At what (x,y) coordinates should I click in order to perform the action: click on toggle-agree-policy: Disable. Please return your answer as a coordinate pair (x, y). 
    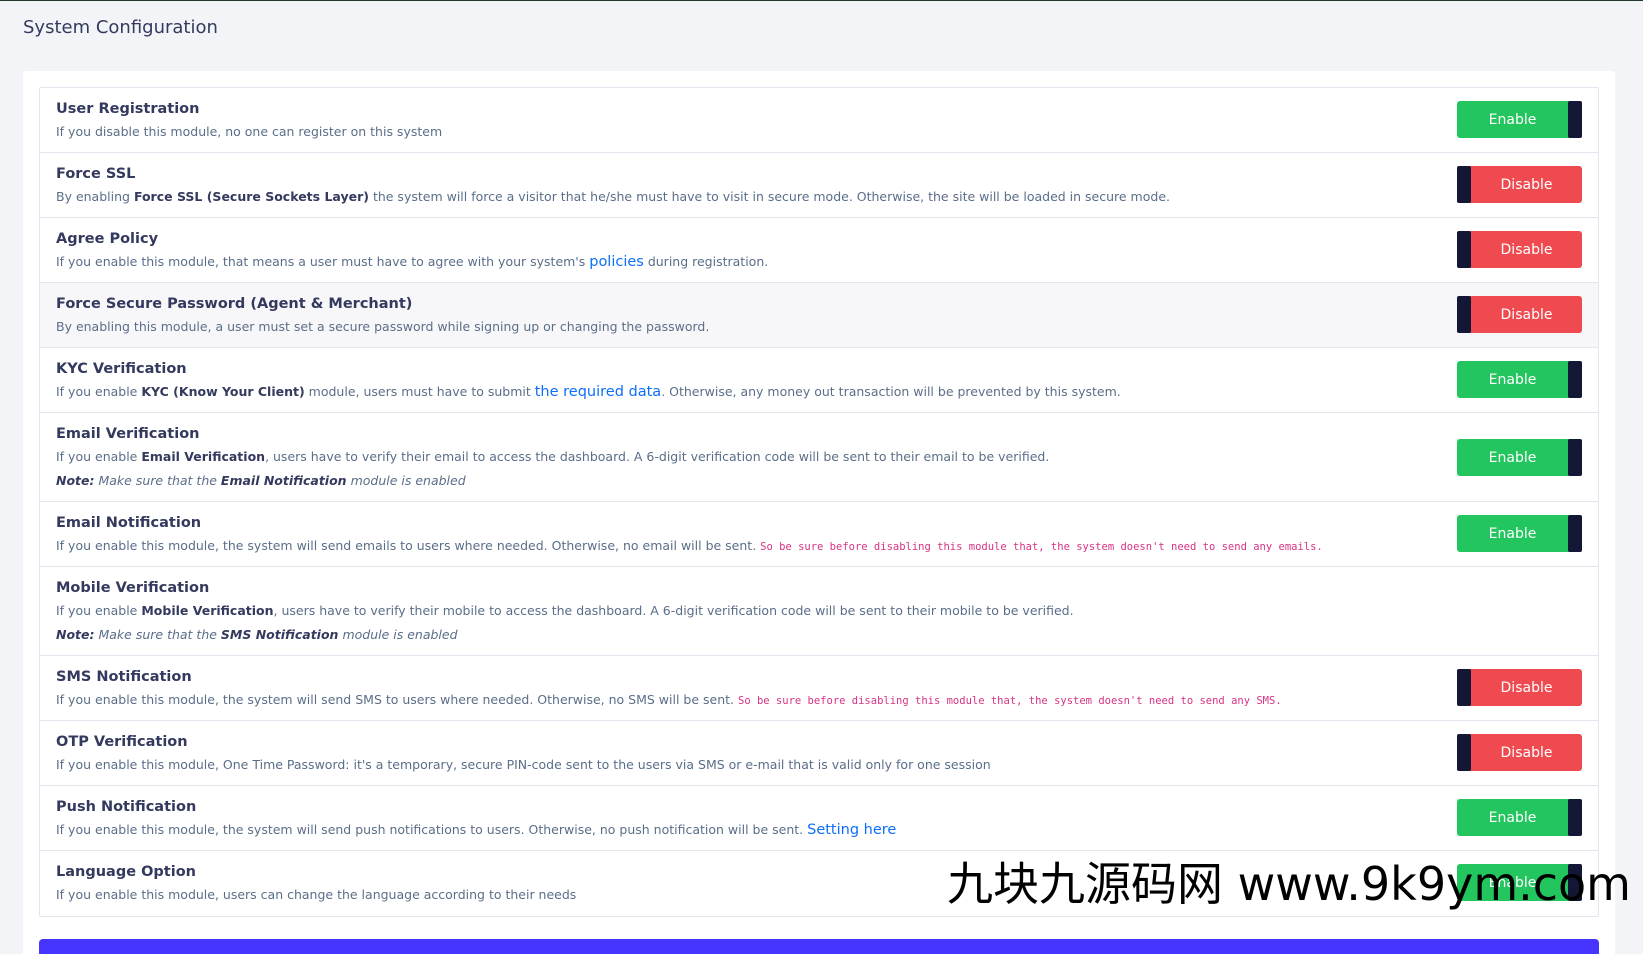
    Looking at the image, I should click on (1519, 249).